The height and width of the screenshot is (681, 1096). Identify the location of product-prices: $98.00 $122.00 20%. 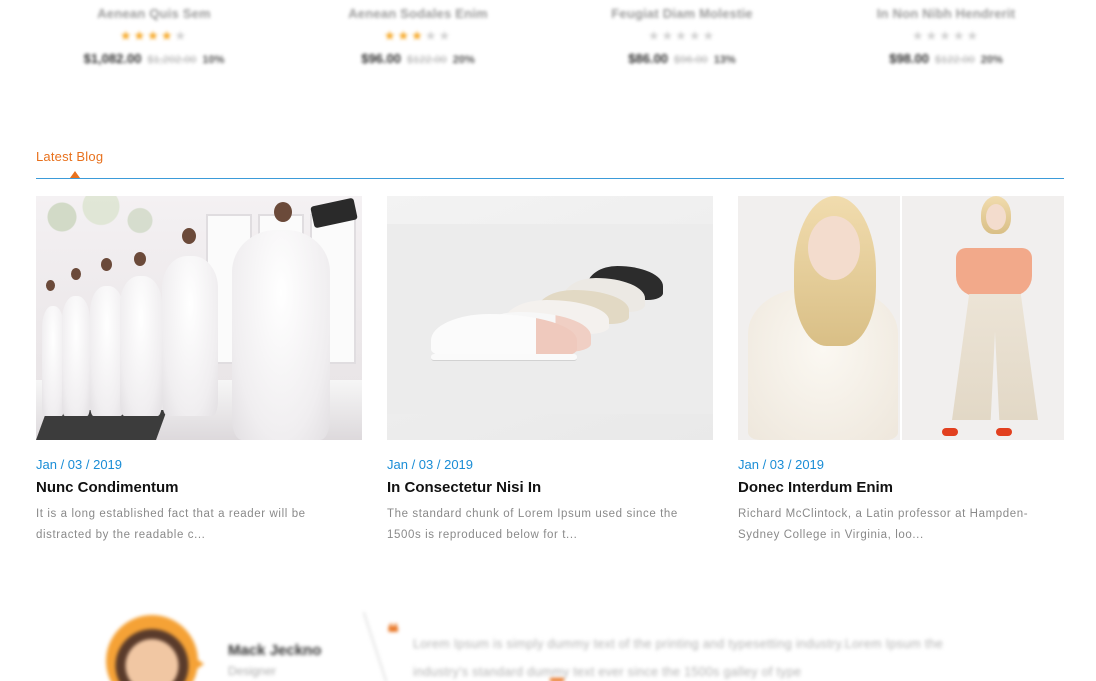
(946, 60).